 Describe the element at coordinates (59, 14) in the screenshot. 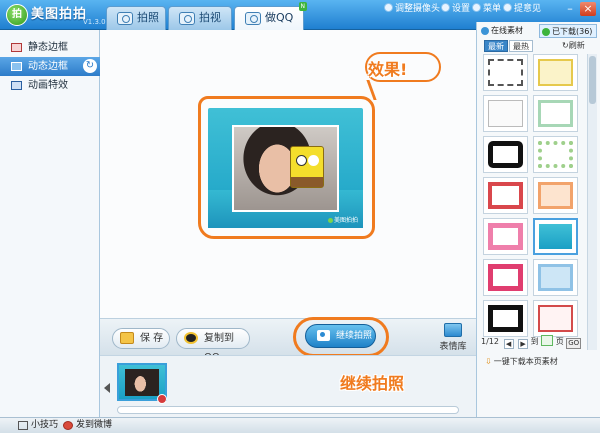

I see `app-name: 美图拍拍` at that location.